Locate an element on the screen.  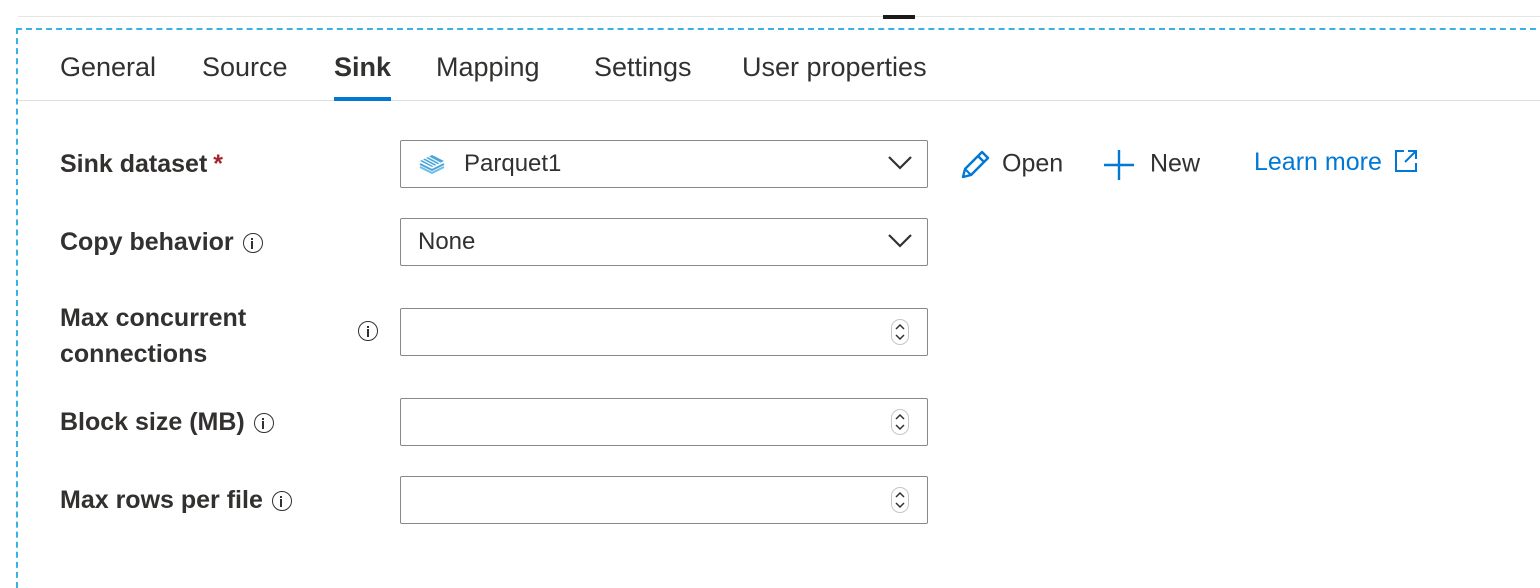
max-concurrent-label-line1: Max concurrent is located at coordinates (153, 318).